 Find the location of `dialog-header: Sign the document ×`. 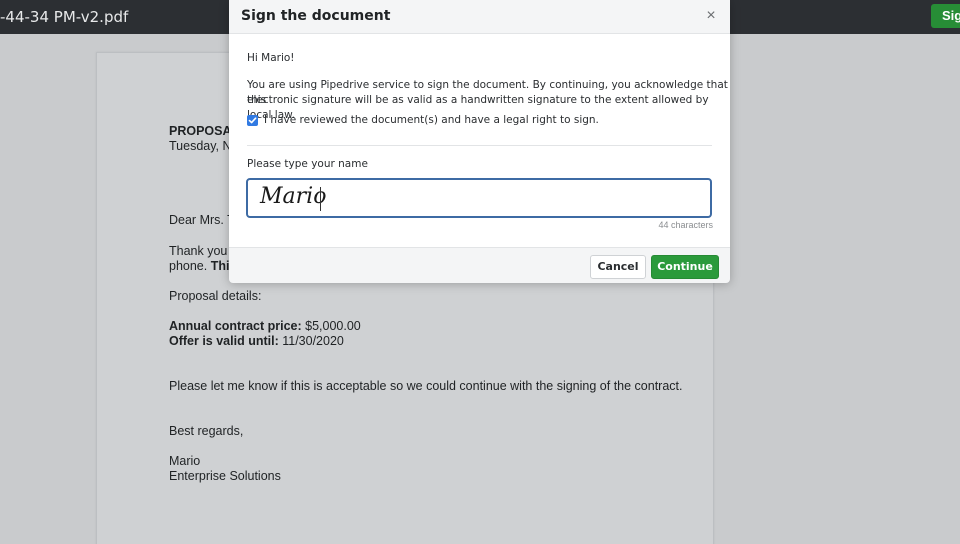

dialog-header: Sign the document × is located at coordinates (479, 17).